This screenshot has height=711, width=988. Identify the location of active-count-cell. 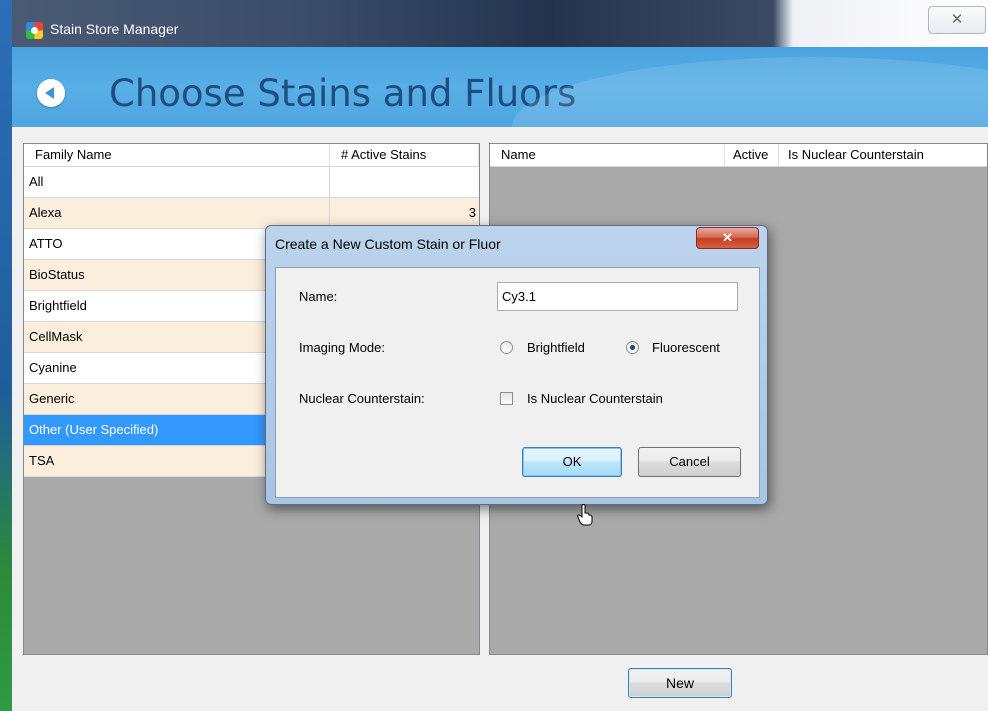
(404, 182).